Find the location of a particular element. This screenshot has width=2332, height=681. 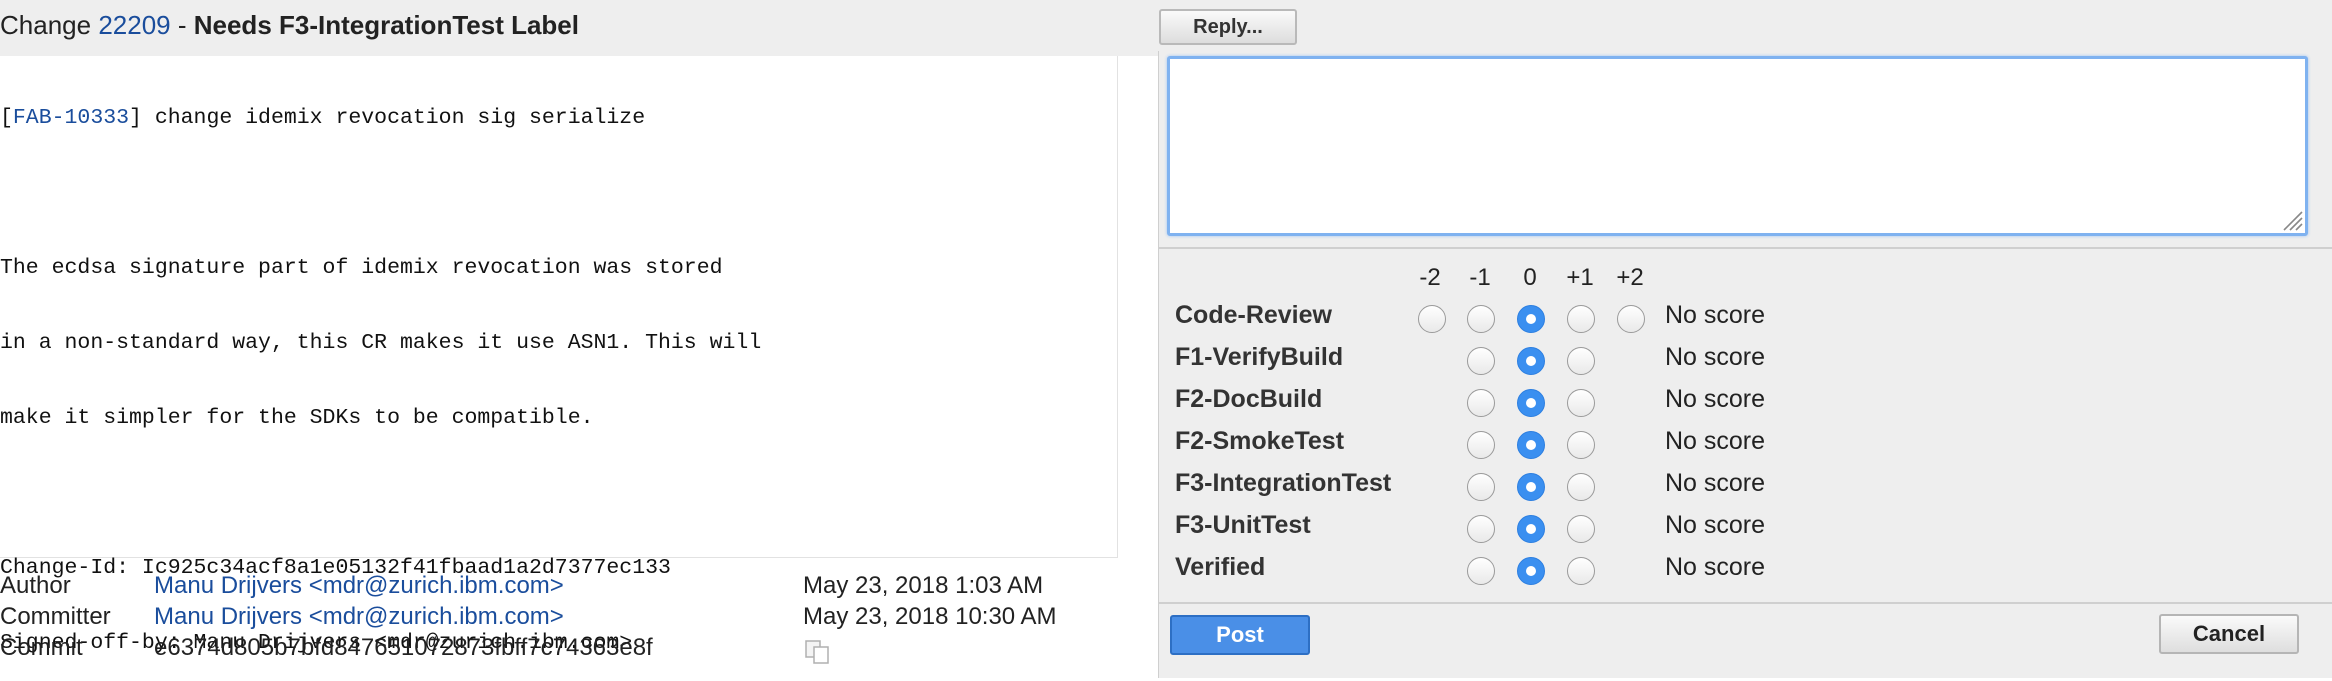

label-name: F2-DocBuild is located at coordinates (1249, 399).